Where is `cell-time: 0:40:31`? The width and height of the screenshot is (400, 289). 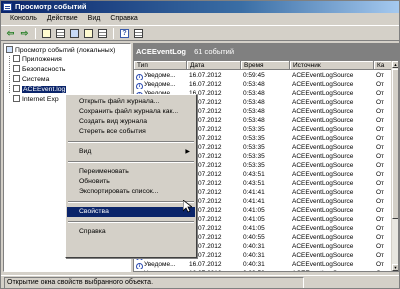 cell-time: 0:40:31 is located at coordinates (254, 255).